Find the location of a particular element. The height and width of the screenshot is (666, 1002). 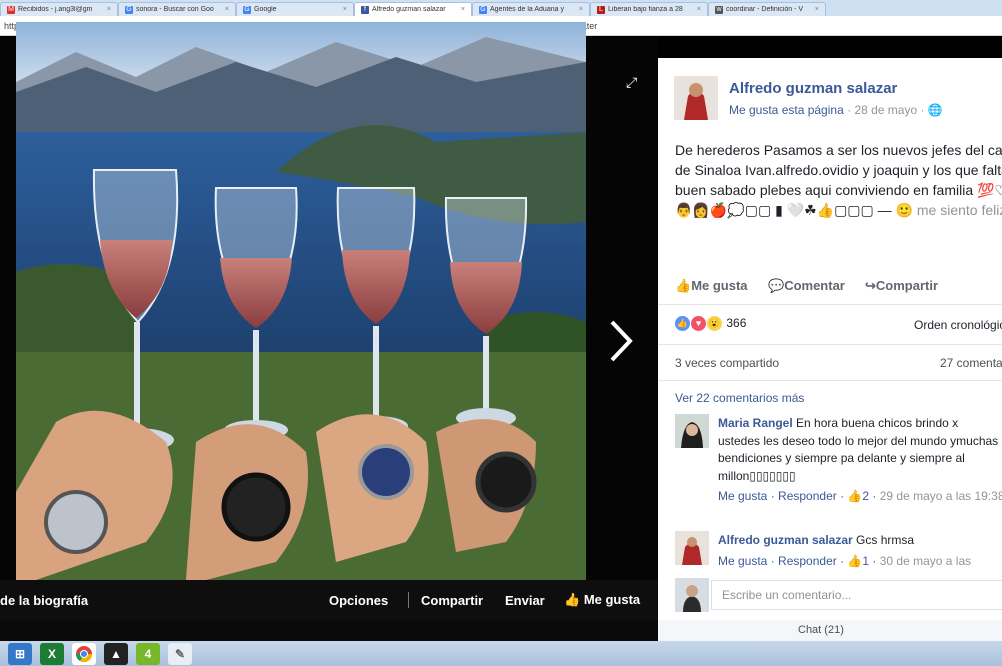

globe-icon: · 🌐 is located at coordinates (931, 110).